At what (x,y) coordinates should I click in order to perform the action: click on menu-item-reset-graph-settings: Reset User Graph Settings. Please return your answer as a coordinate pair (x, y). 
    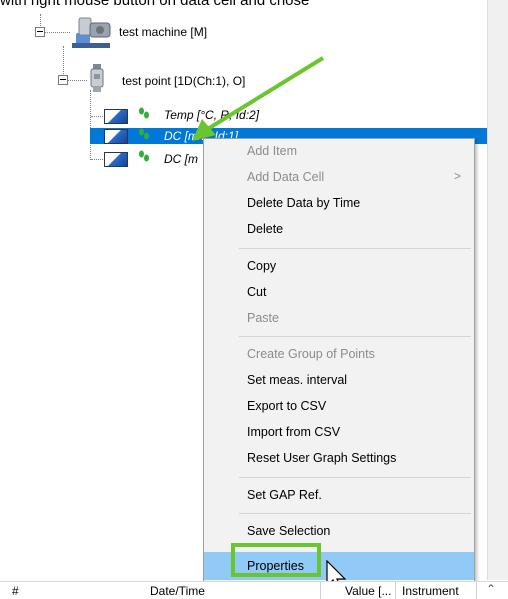
    Looking at the image, I should click on (339, 458).